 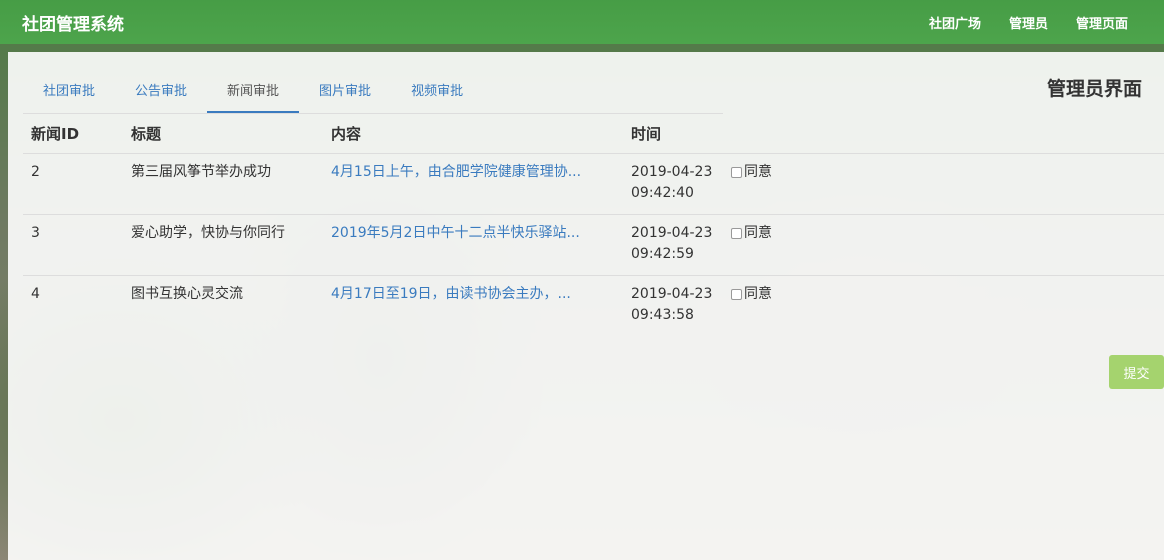 What do you see at coordinates (673, 134) in the screenshot?
I see `column-header-time: 时间` at bounding box center [673, 134].